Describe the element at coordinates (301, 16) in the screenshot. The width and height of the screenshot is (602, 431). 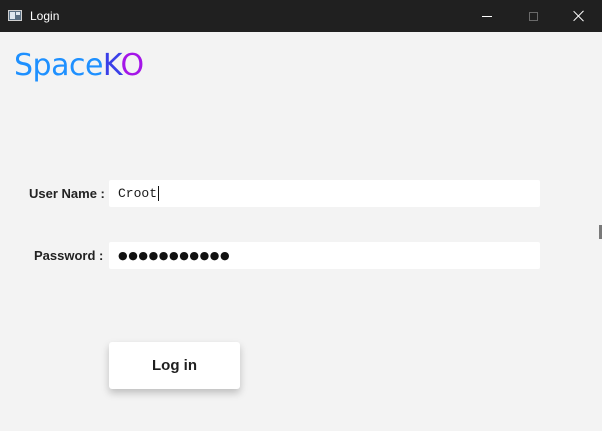
I see `title-bar: Login` at that location.